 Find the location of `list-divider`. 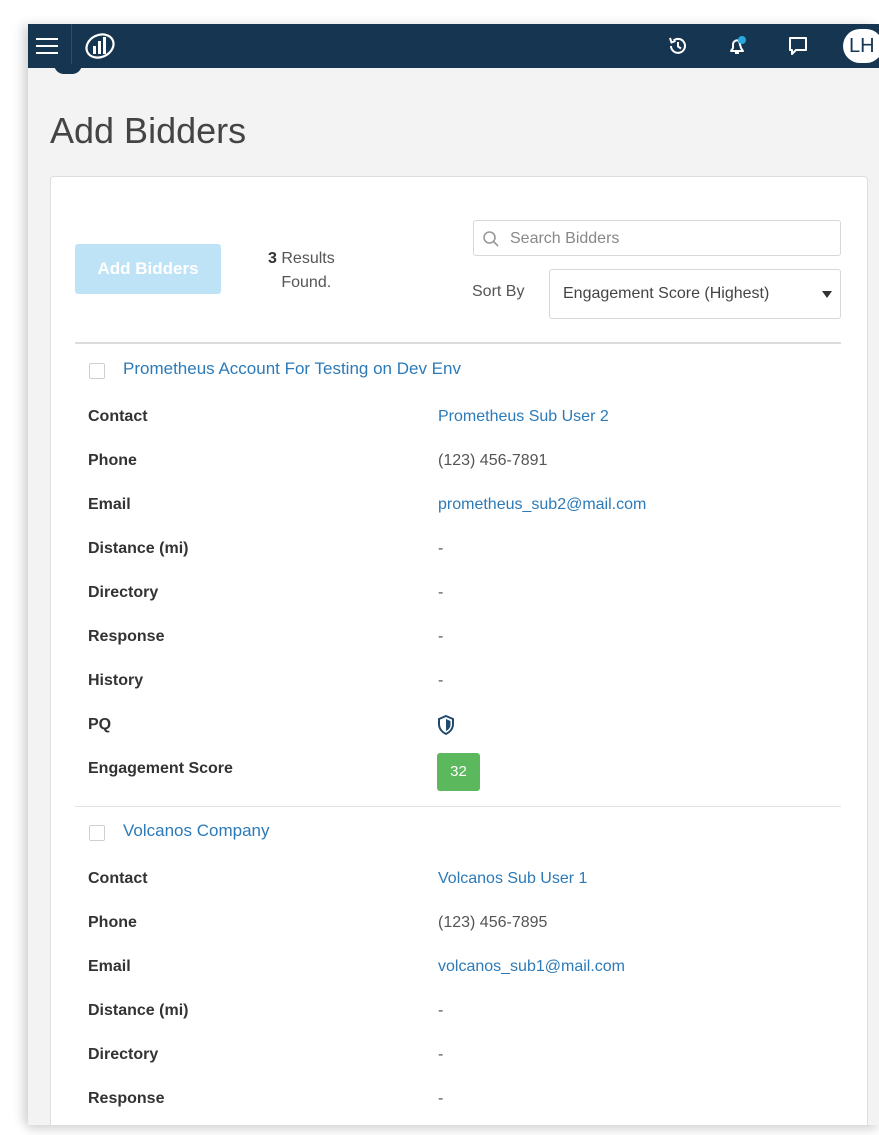

list-divider is located at coordinates (458, 343).